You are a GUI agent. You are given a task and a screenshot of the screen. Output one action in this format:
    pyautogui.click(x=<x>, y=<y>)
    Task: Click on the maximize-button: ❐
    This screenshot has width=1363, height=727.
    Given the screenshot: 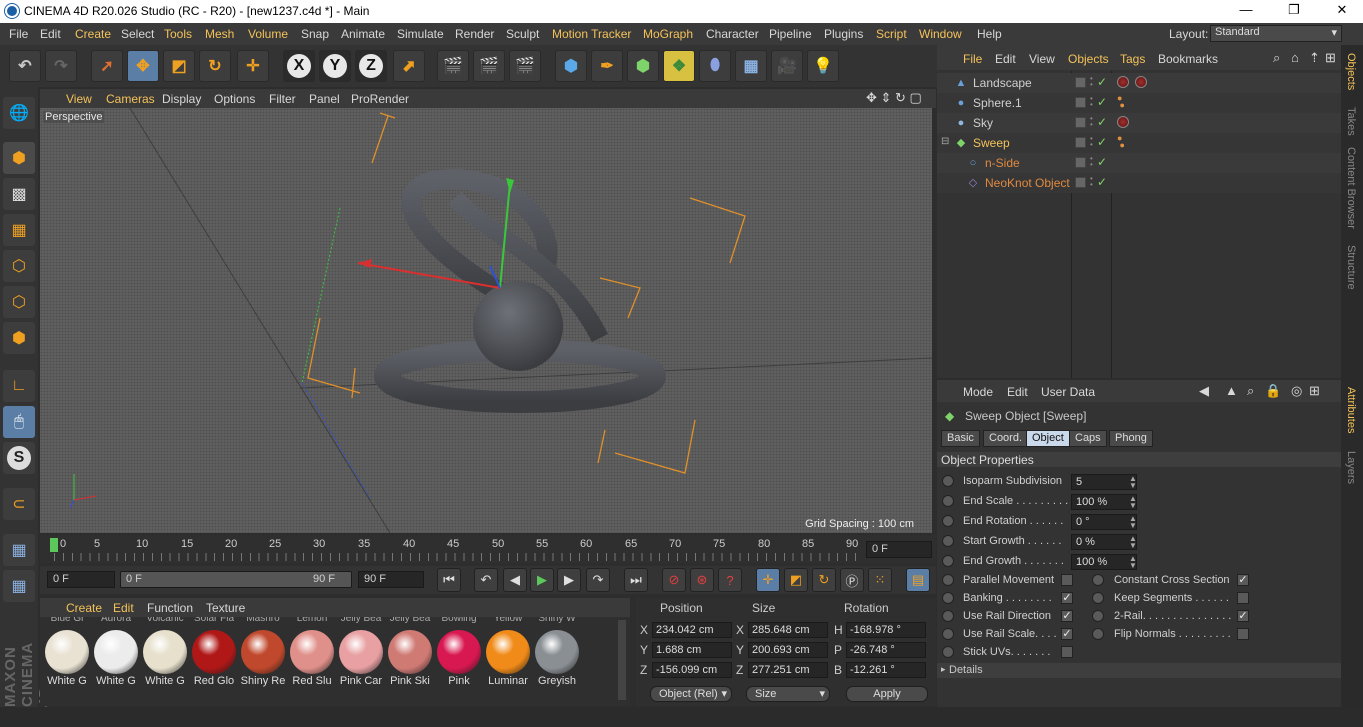 What is the action you would take?
    pyautogui.click(x=1294, y=11)
    